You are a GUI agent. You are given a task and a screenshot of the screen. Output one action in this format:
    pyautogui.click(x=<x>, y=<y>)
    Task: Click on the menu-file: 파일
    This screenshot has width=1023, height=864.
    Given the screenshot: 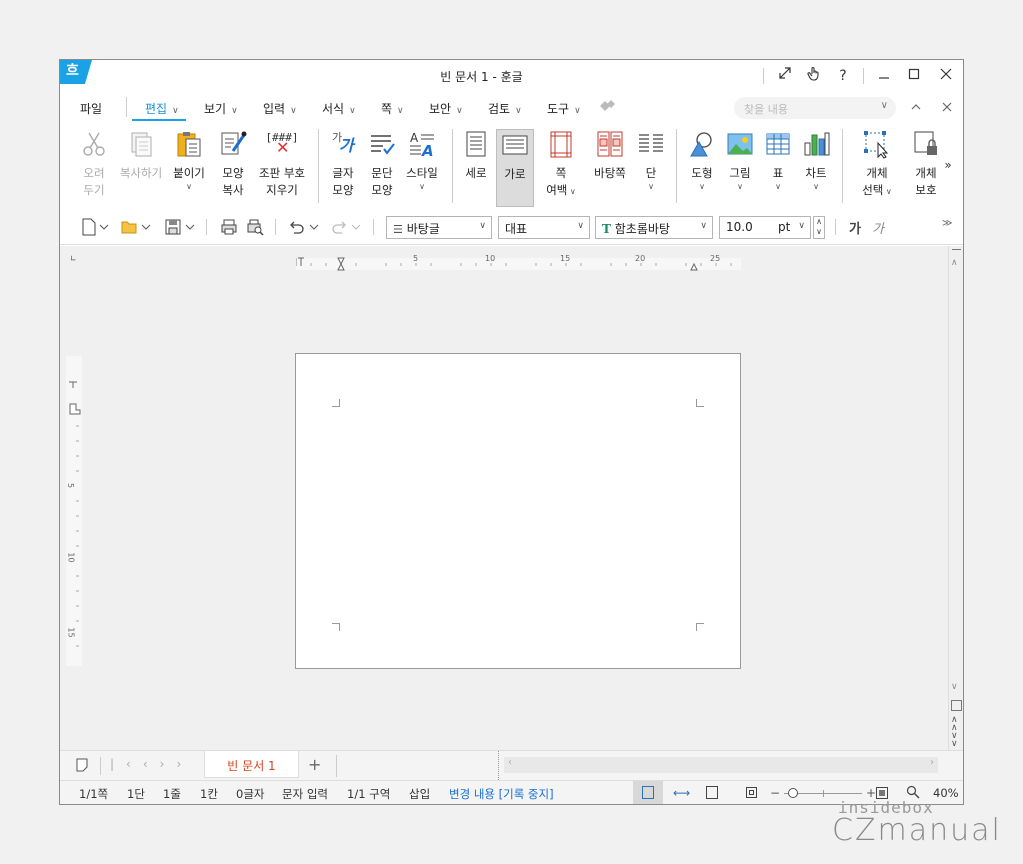 What is the action you would take?
    pyautogui.click(x=91, y=108)
    